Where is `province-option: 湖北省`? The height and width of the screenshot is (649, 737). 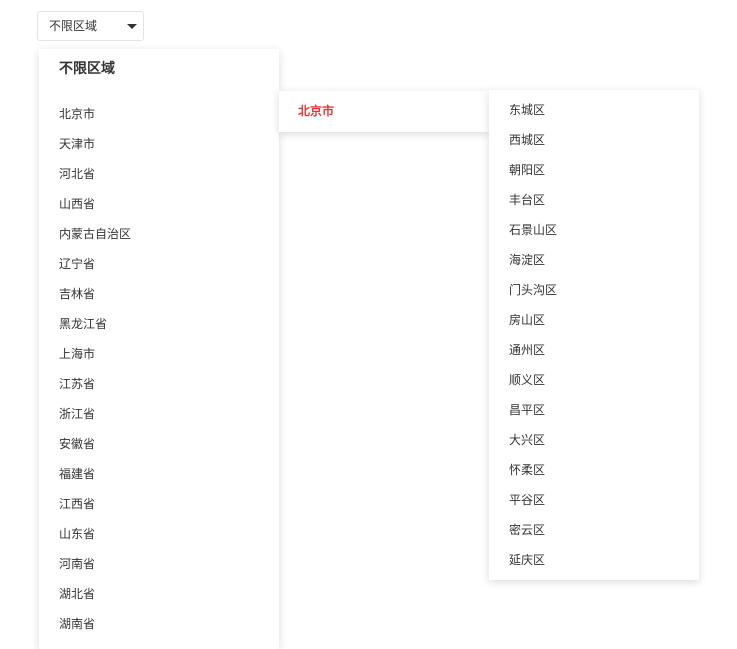 province-option: 湖北省 is located at coordinates (159, 594).